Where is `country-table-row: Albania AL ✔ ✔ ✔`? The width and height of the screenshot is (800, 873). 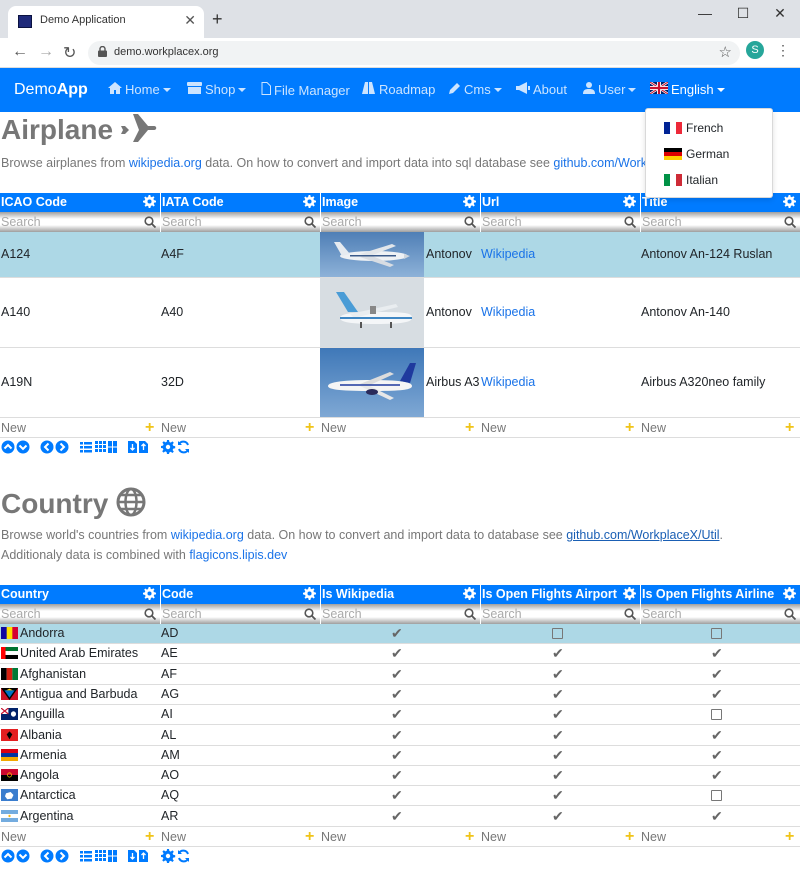 country-table-row: Albania AL ✔ ✔ ✔ is located at coordinates (400, 736).